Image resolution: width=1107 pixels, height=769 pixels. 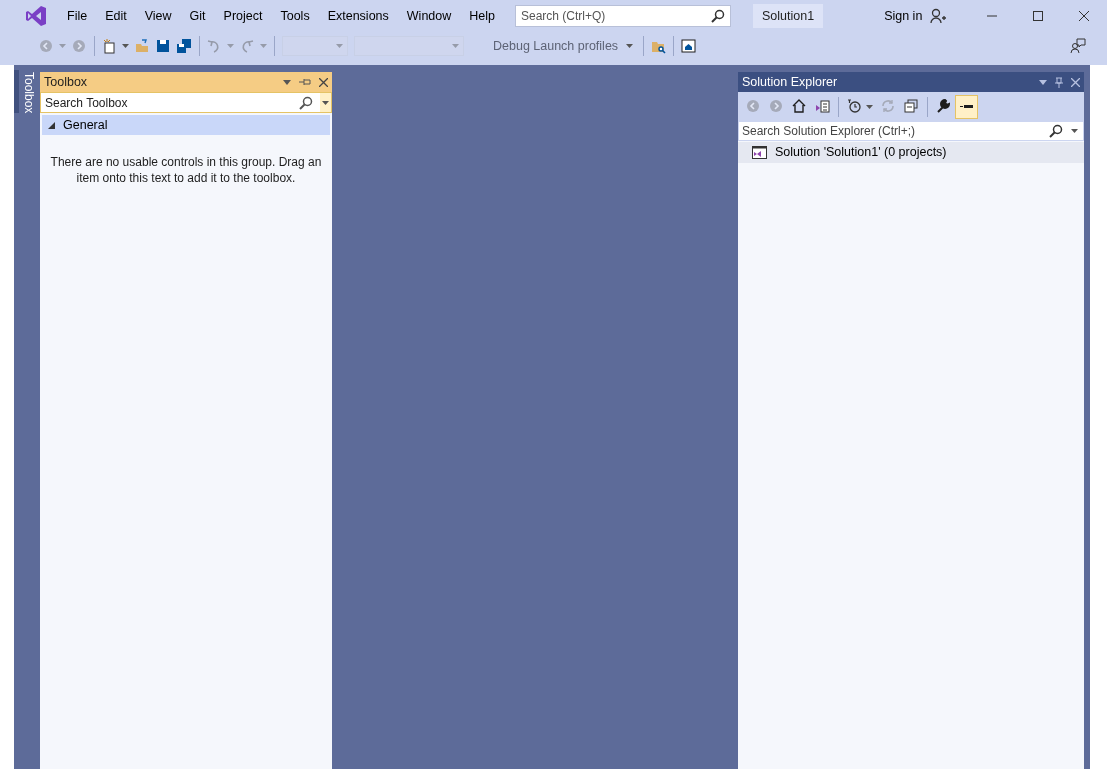 What do you see at coordinates (109, 46) in the screenshot?
I see `new-item-icon` at bounding box center [109, 46].